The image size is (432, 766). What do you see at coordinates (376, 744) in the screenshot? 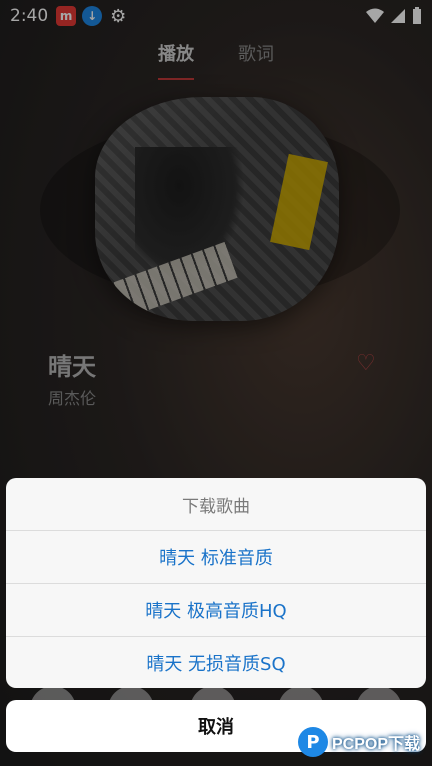
I see `watermark-text: PCPOP下载` at bounding box center [376, 744].